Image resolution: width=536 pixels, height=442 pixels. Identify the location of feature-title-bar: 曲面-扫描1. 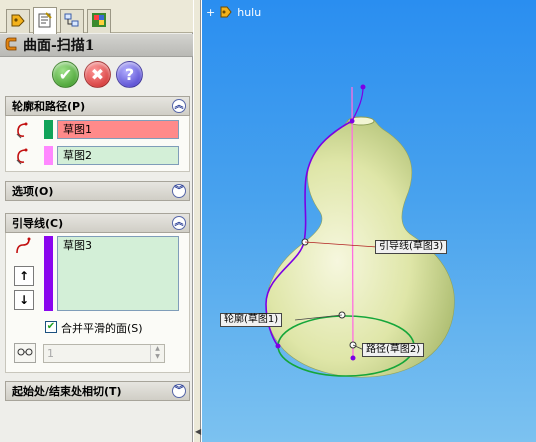
(96, 45).